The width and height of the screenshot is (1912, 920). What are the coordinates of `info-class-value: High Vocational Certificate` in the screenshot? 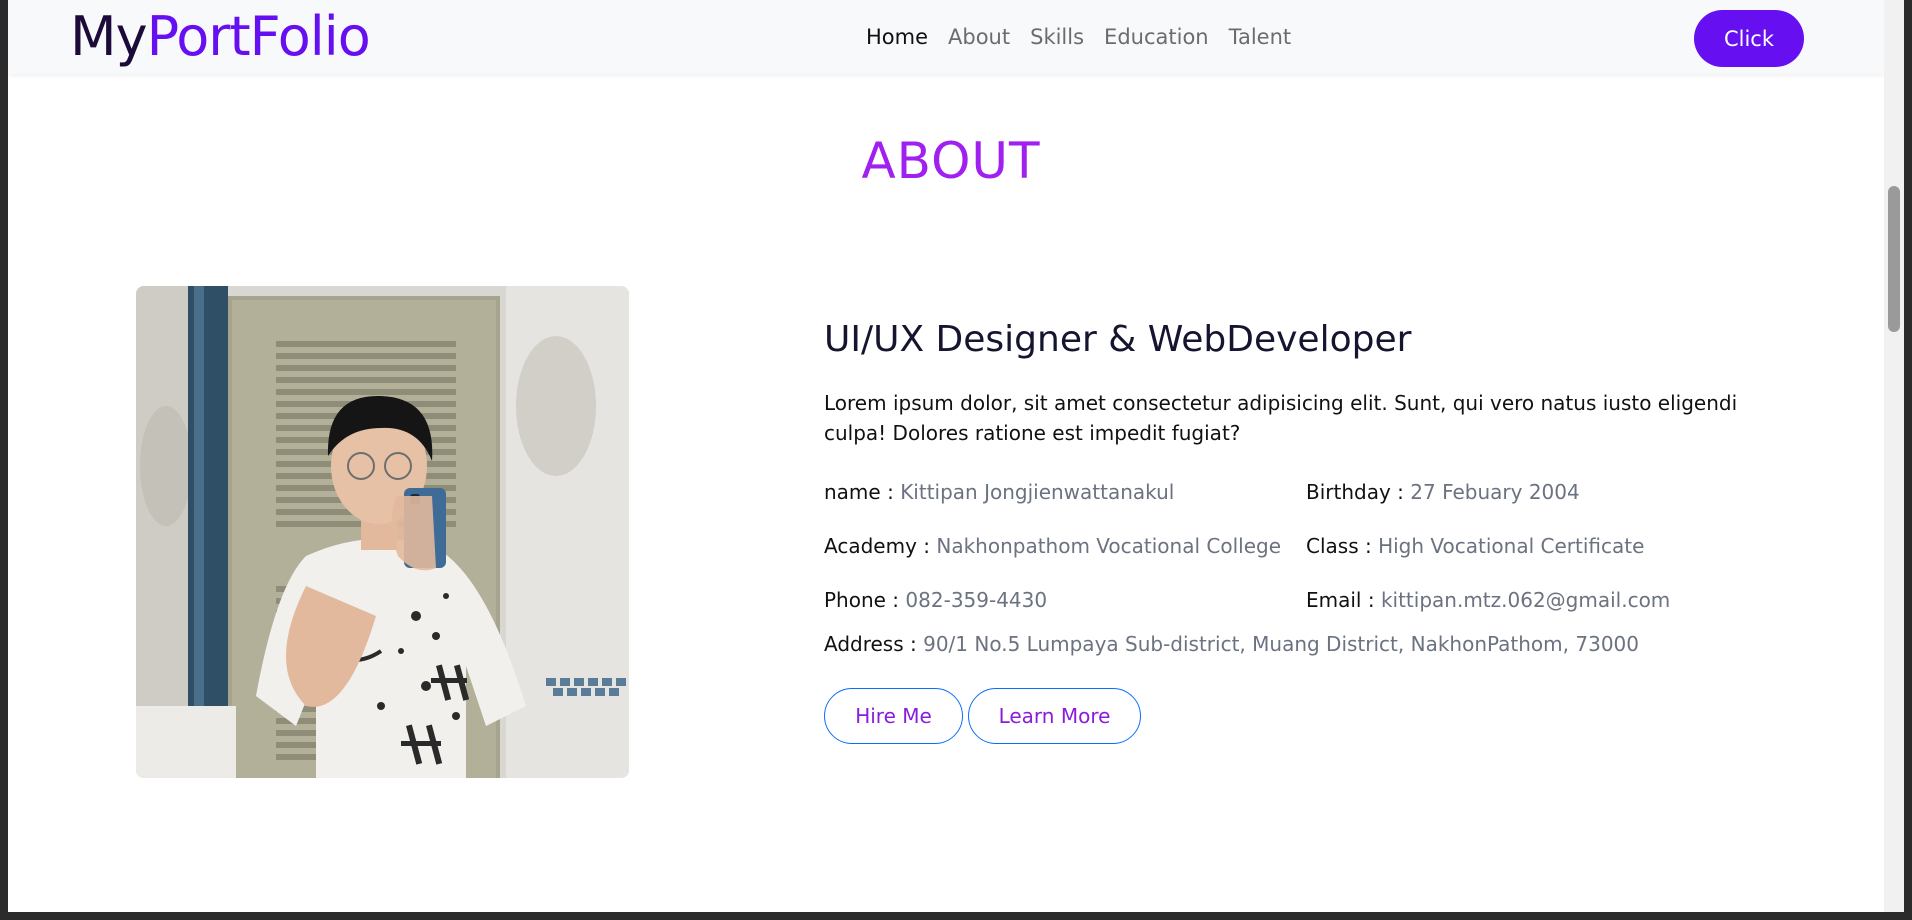 It's located at (1511, 546).